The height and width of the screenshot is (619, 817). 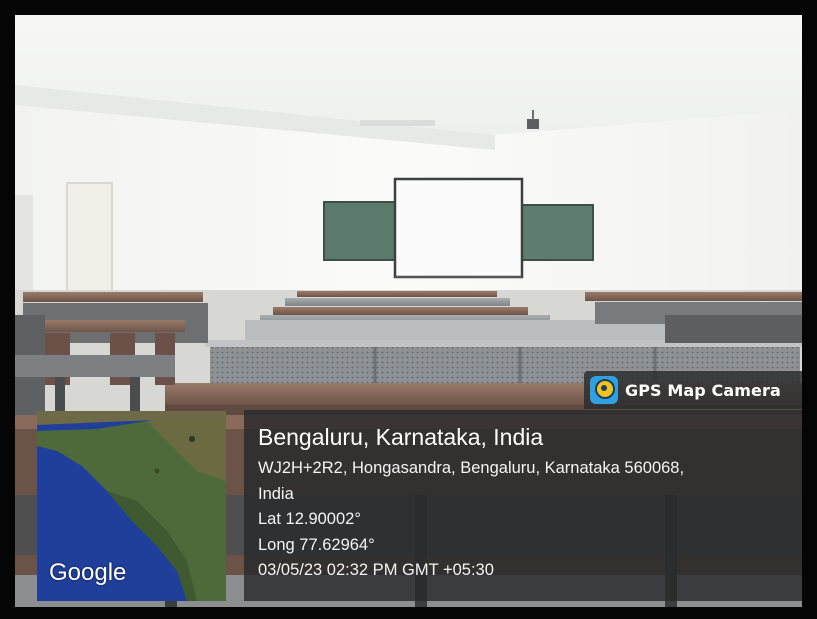 What do you see at coordinates (131, 506) in the screenshot?
I see `map-thumbnail: Google` at bounding box center [131, 506].